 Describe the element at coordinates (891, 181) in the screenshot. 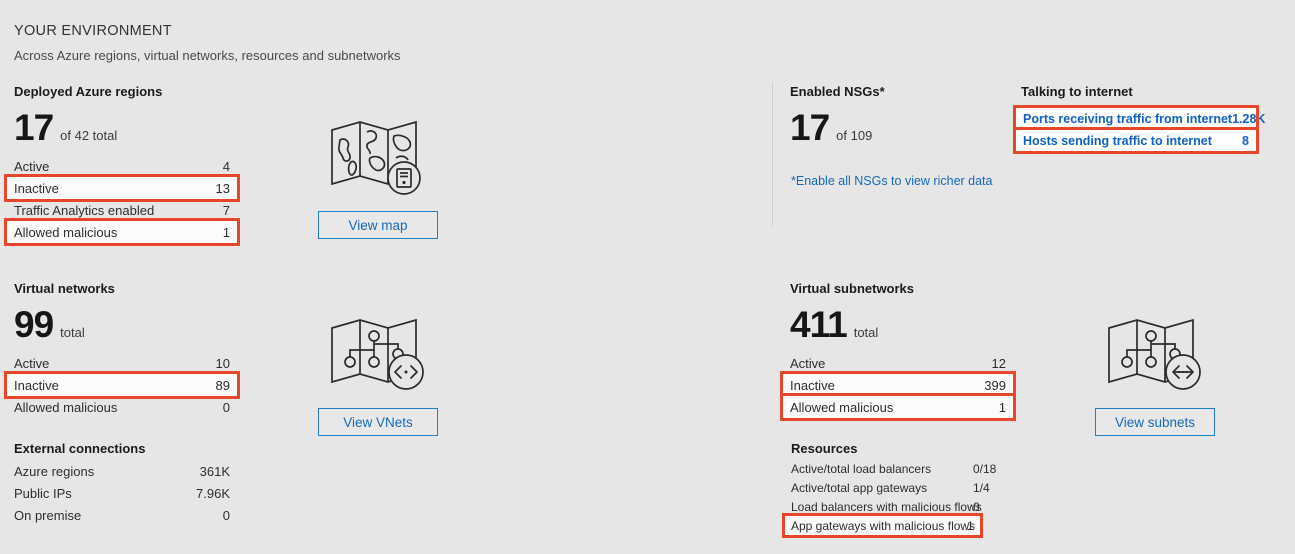

I see `enable-all-nsgs-link: *Enable all NSGs to view richer data` at that location.